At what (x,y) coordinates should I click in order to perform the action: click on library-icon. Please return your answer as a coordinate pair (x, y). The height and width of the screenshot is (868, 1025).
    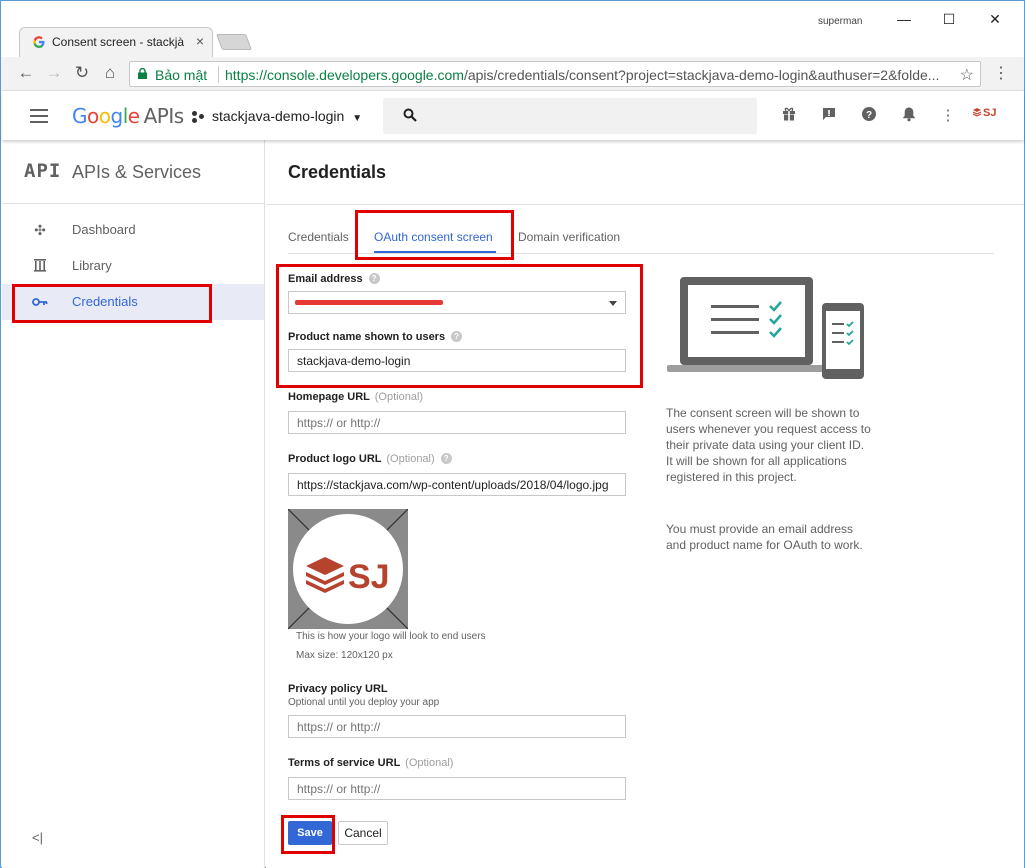
    Looking at the image, I should click on (40, 266).